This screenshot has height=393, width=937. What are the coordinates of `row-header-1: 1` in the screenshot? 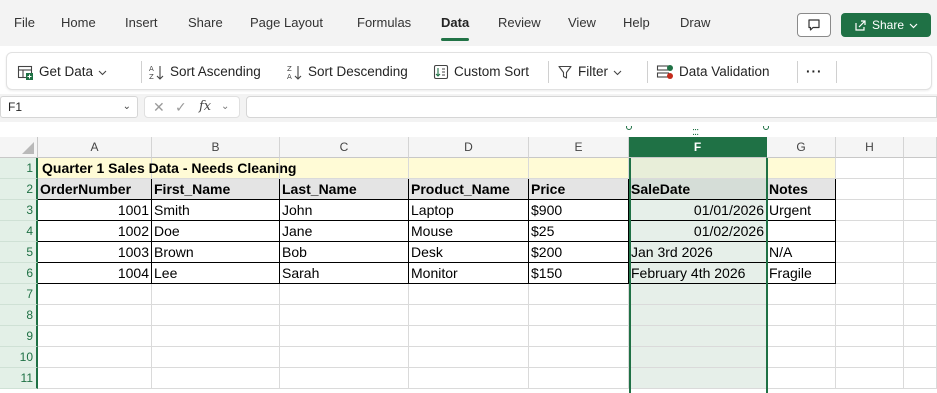 It's located at (19, 168).